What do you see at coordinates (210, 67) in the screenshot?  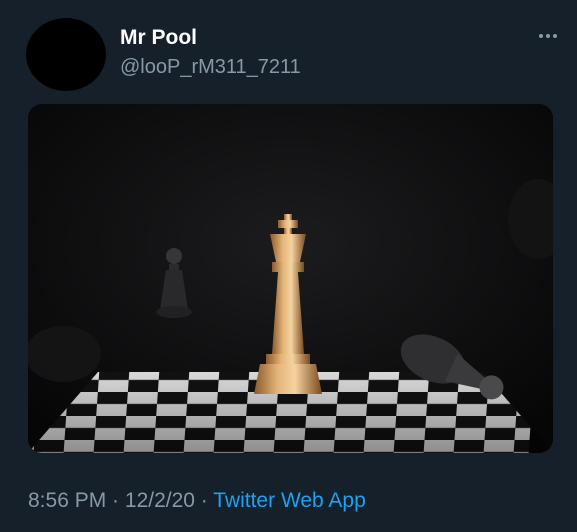 I see `user-handle: @looP_rM311_7211` at bounding box center [210, 67].